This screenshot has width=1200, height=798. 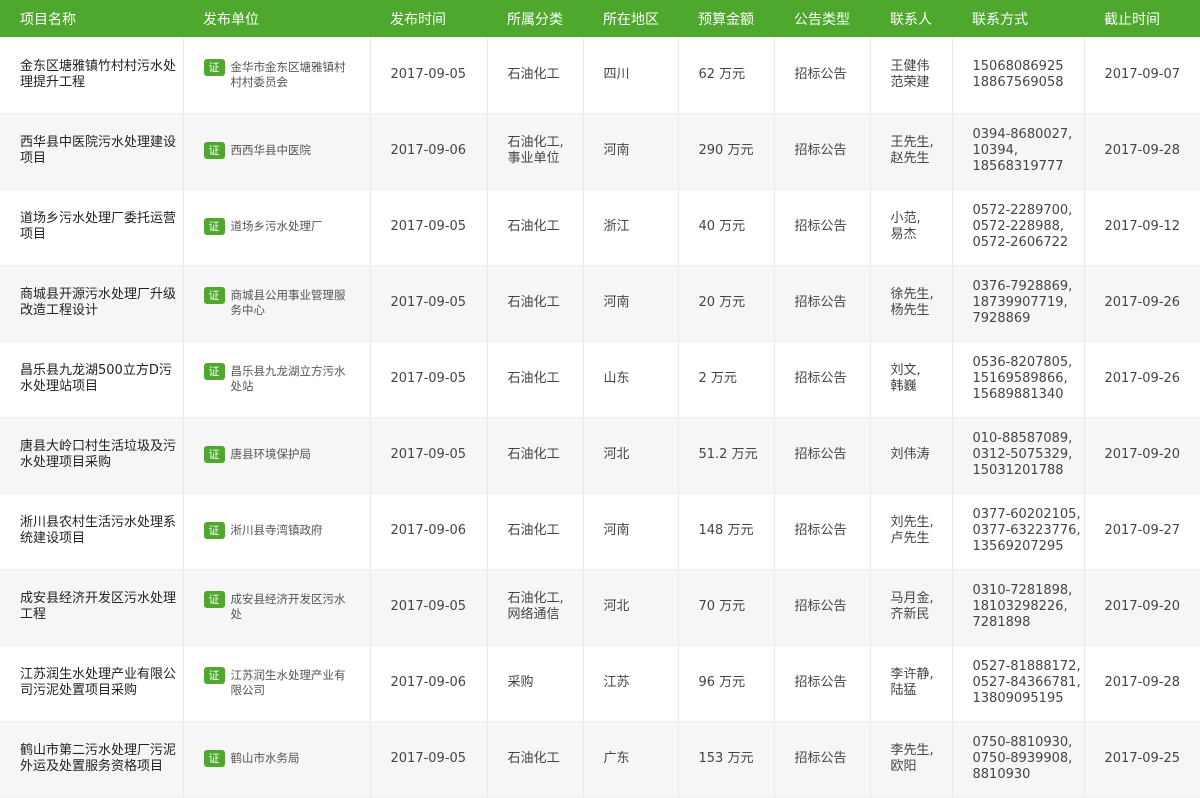 What do you see at coordinates (1022, 758) in the screenshot?
I see `contact-phone: 0750-8810930, 0750-8939908, 8810930` at bounding box center [1022, 758].